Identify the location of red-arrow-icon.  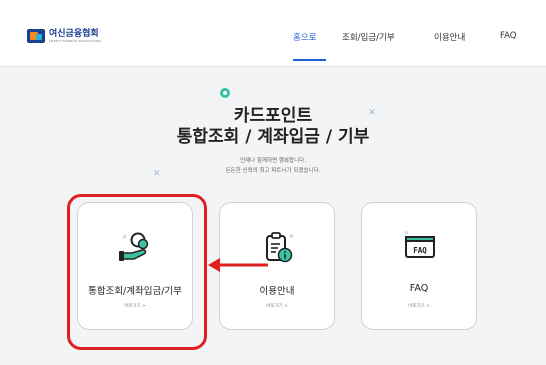
(238, 265).